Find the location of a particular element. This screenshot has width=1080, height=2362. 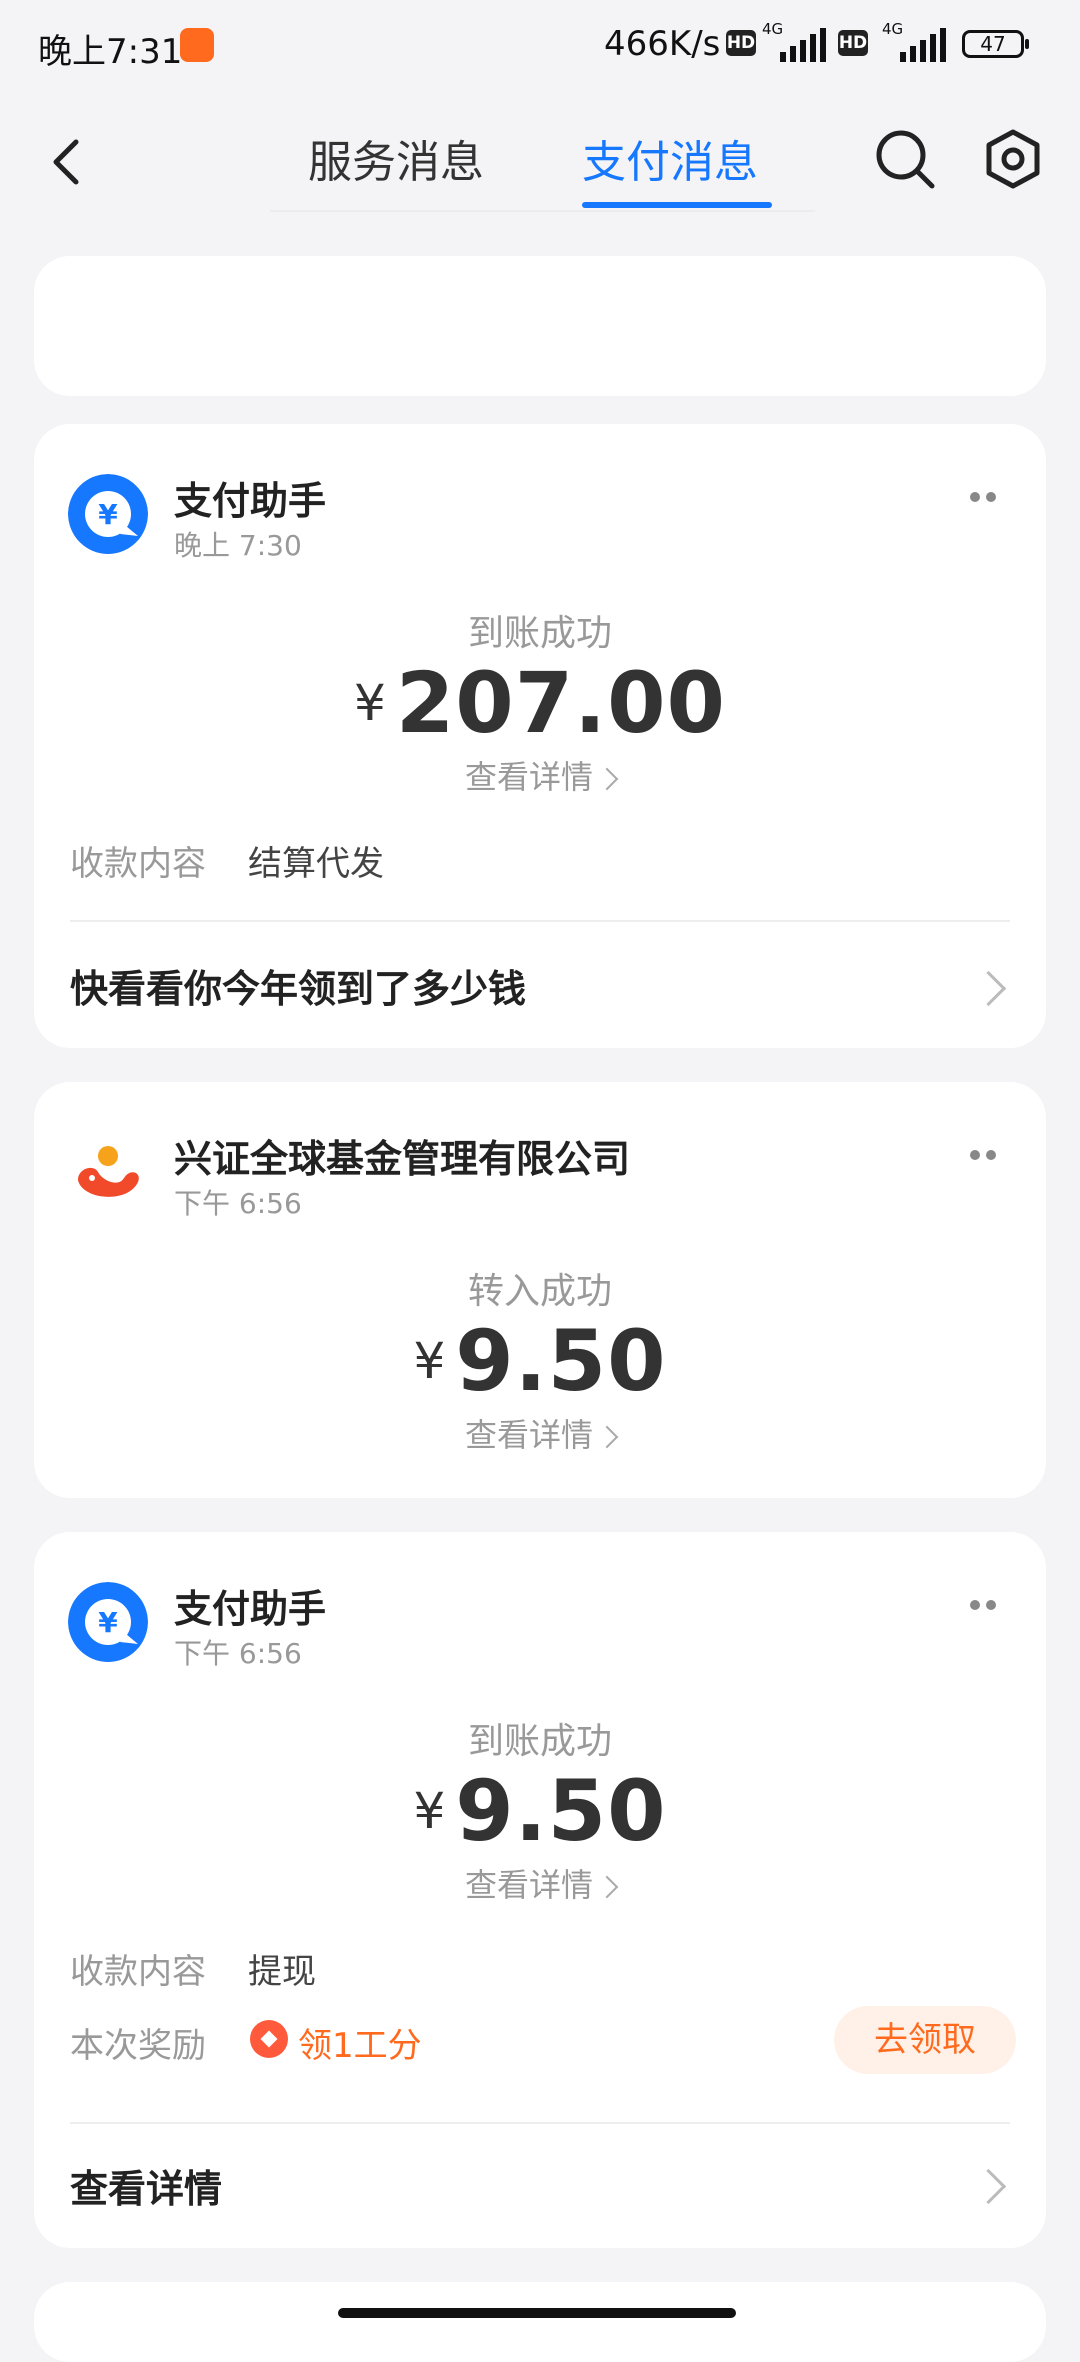

amount: ¥207.00 is located at coordinates (540, 703).